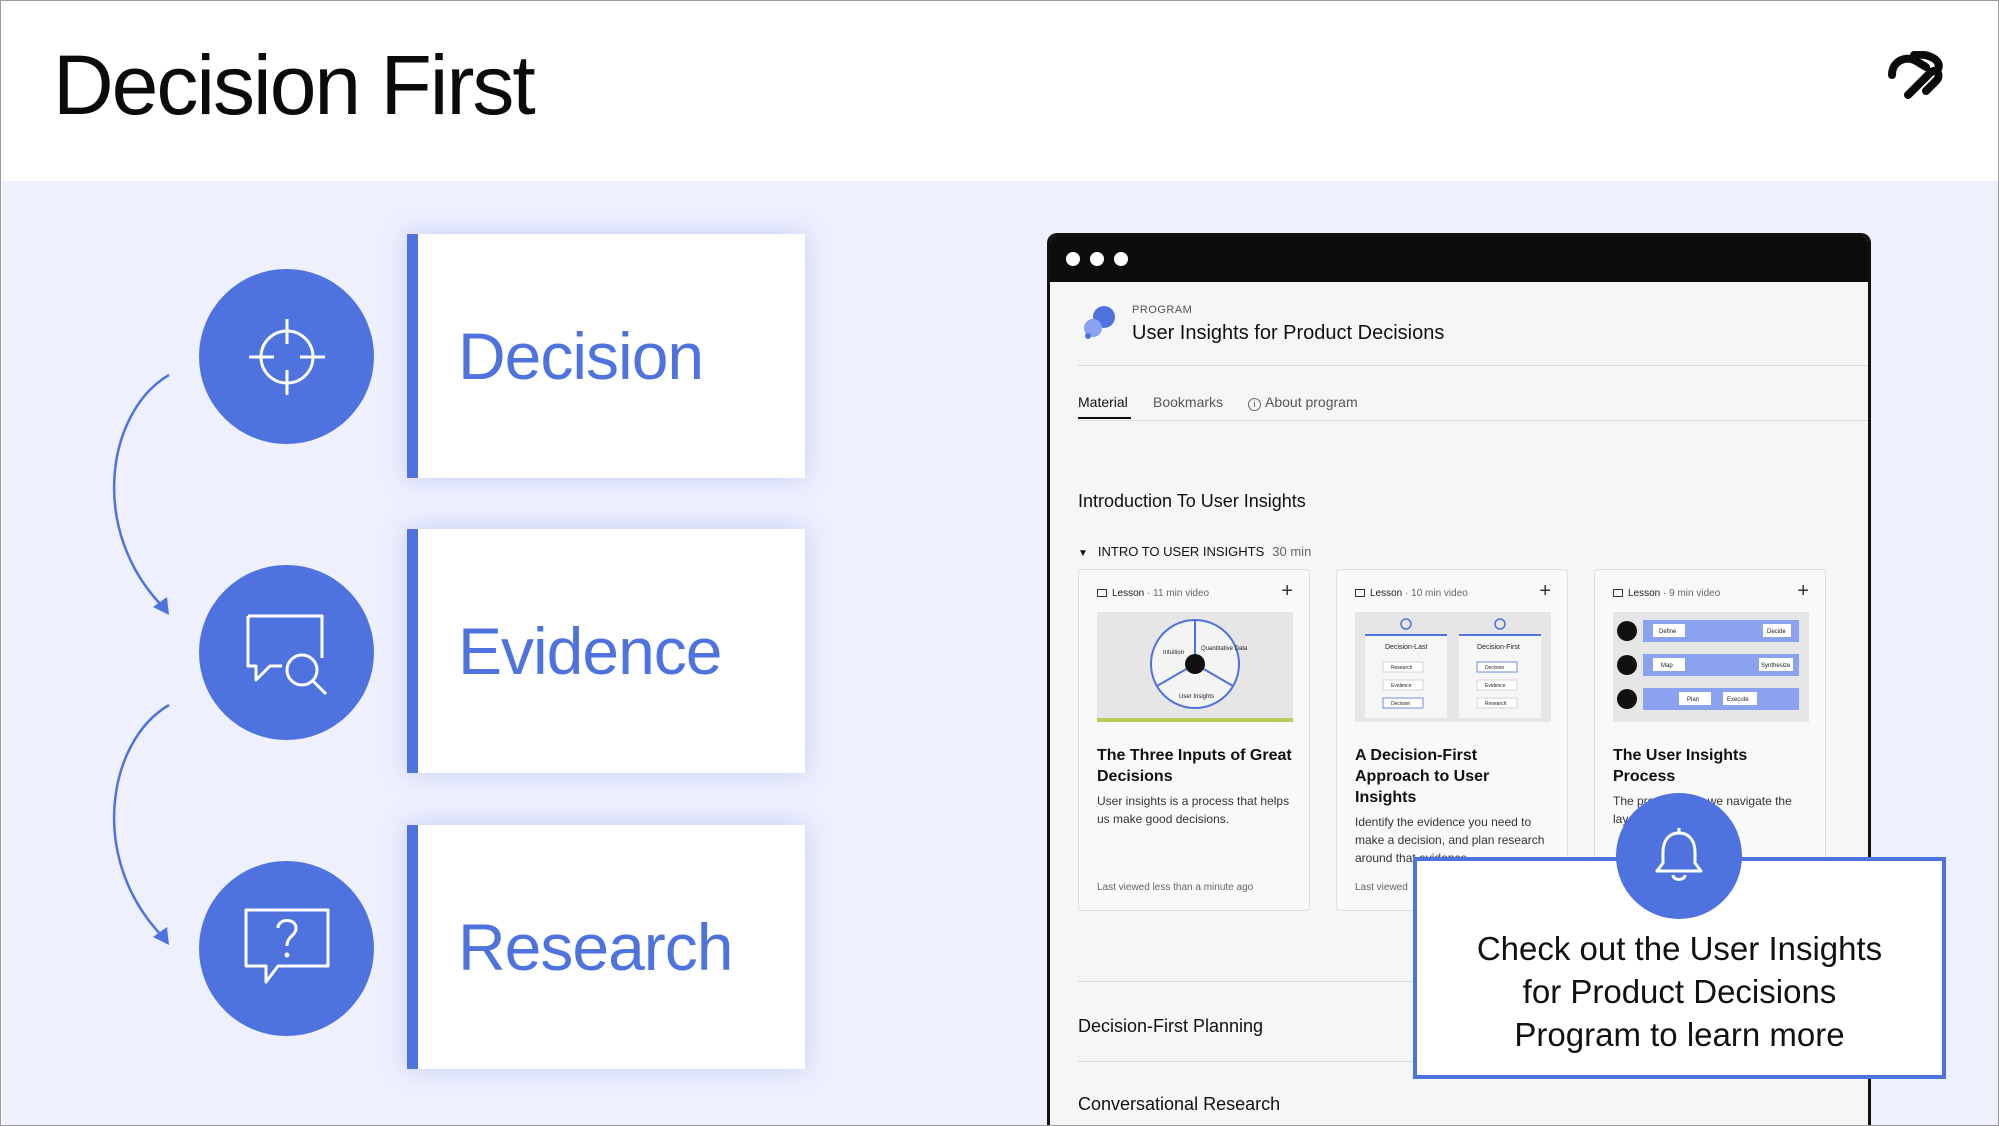 The width and height of the screenshot is (1999, 1126). Describe the element at coordinates (1153, 593) in the screenshot. I see `lesson-meta: Lesson · 11 min video` at that location.